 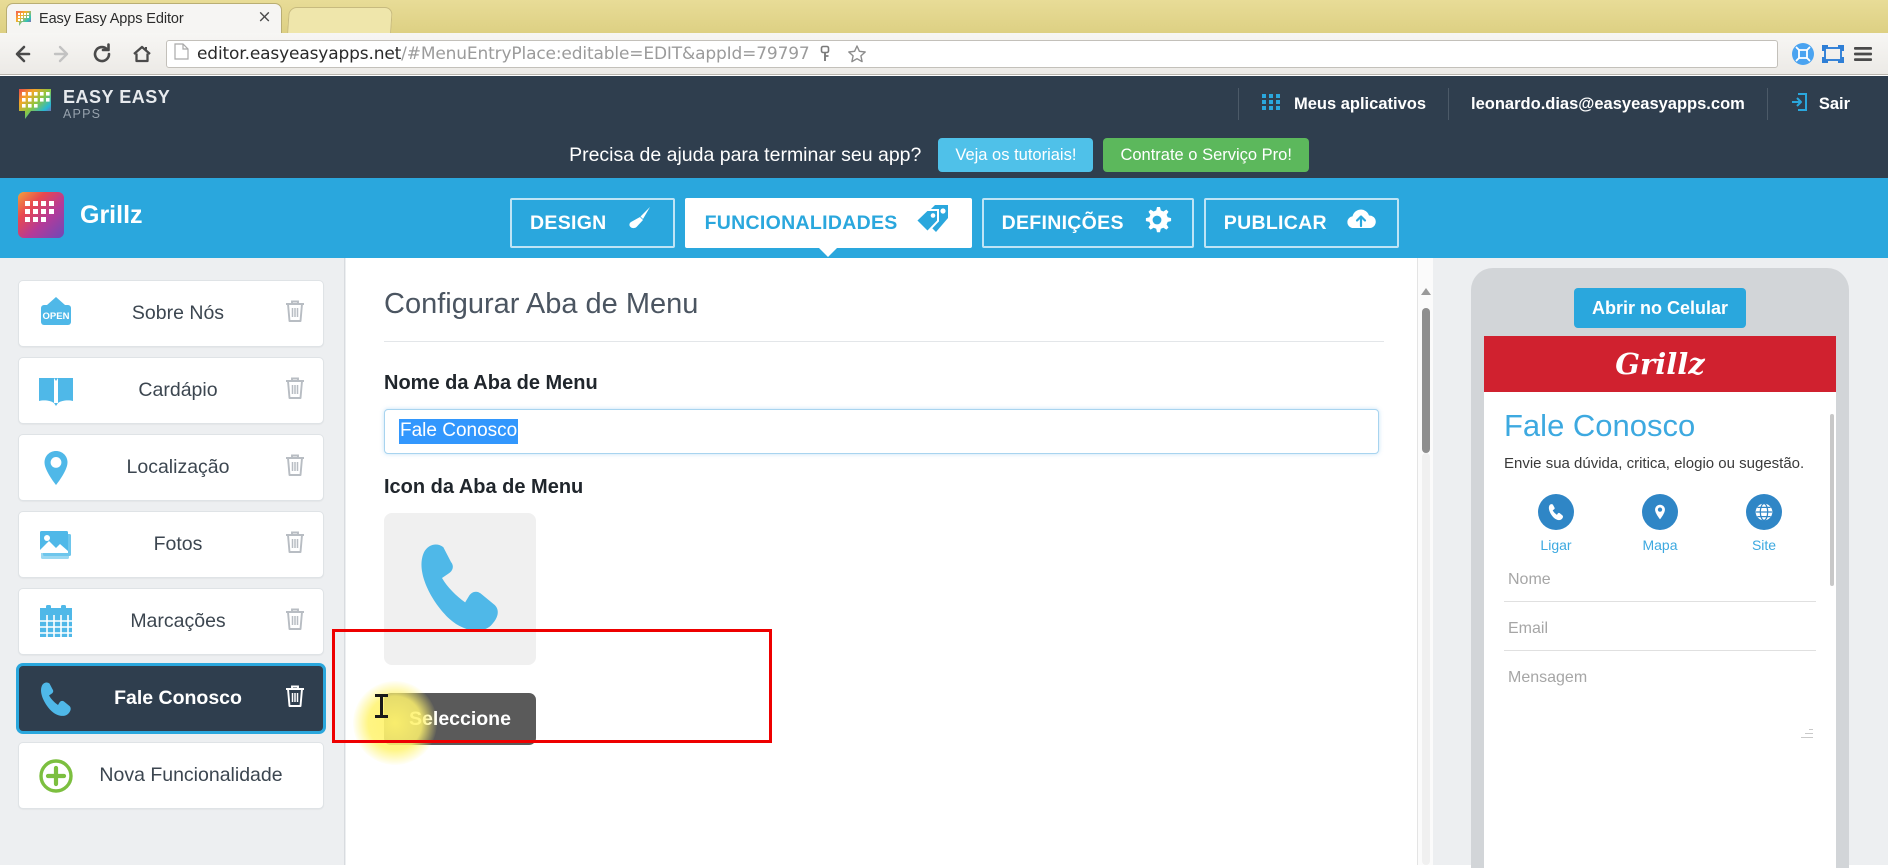 I want to click on screen-capture-icon, so click(x=1833, y=54).